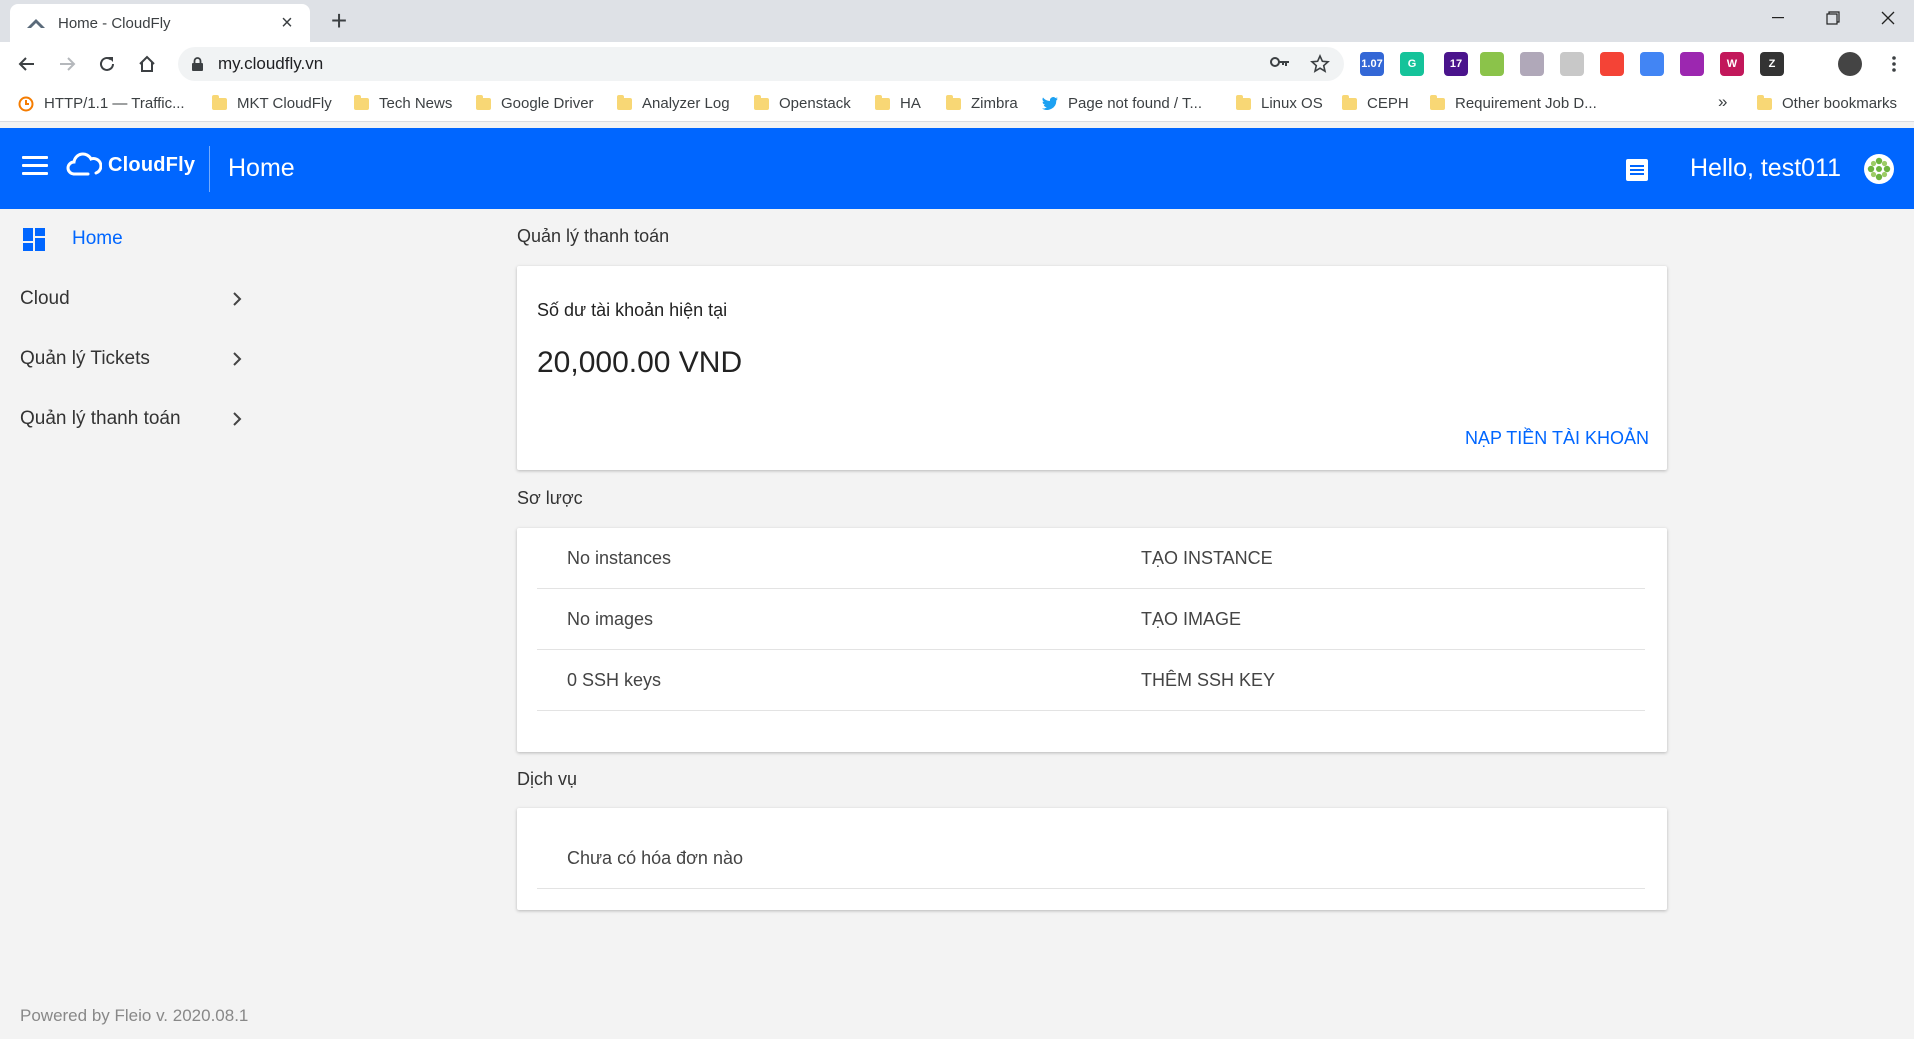 The width and height of the screenshot is (1914, 1039). I want to click on bookmark-item: Google Driver, so click(535, 103).